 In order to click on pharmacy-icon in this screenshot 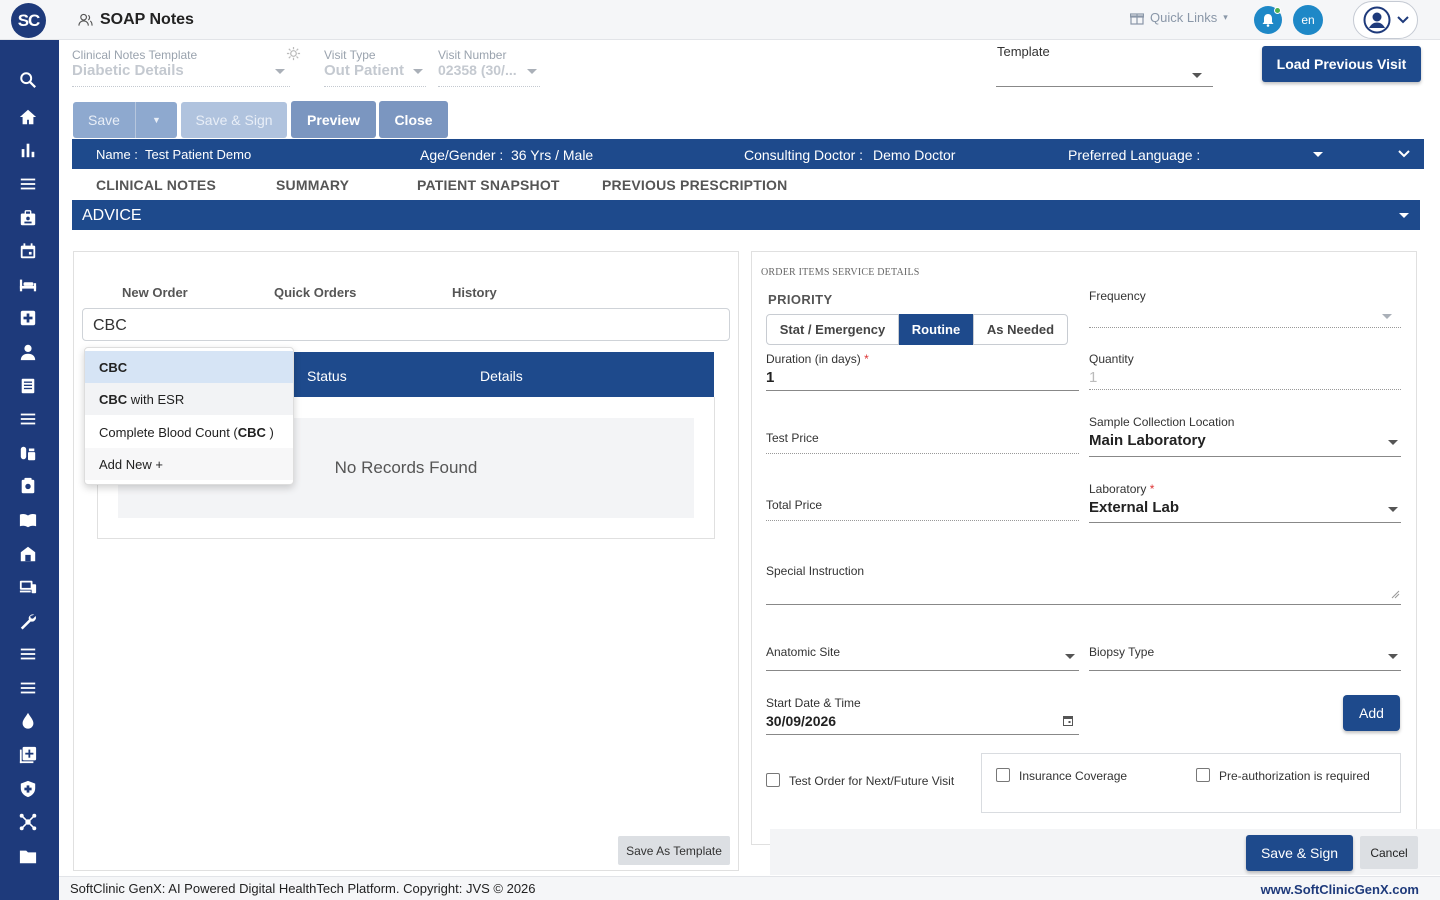, I will do `click(28, 453)`.